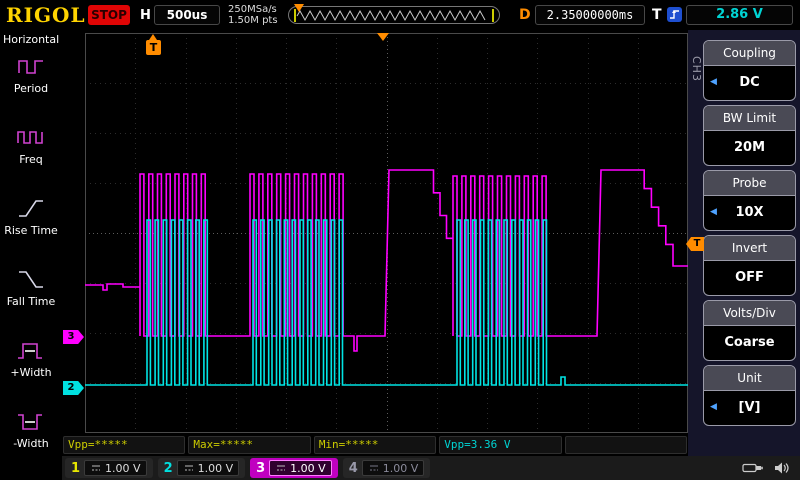  Describe the element at coordinates (500, 445) in the screenshot. I see `measurement-slot-4: Vpp=3.36 V` at that location.